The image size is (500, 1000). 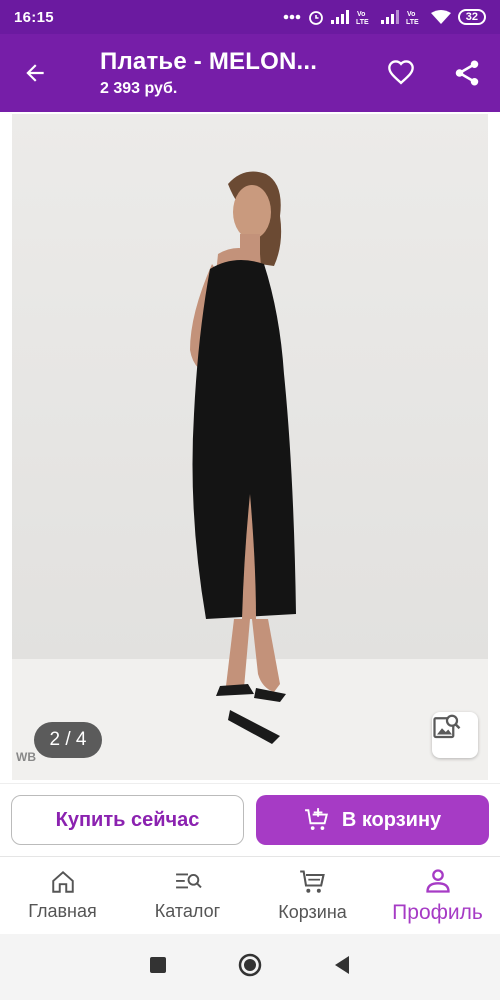 What do you see at coordinates (62, 881) in the screenshot?
I see `home-icon` at bounding box center [62, 881].